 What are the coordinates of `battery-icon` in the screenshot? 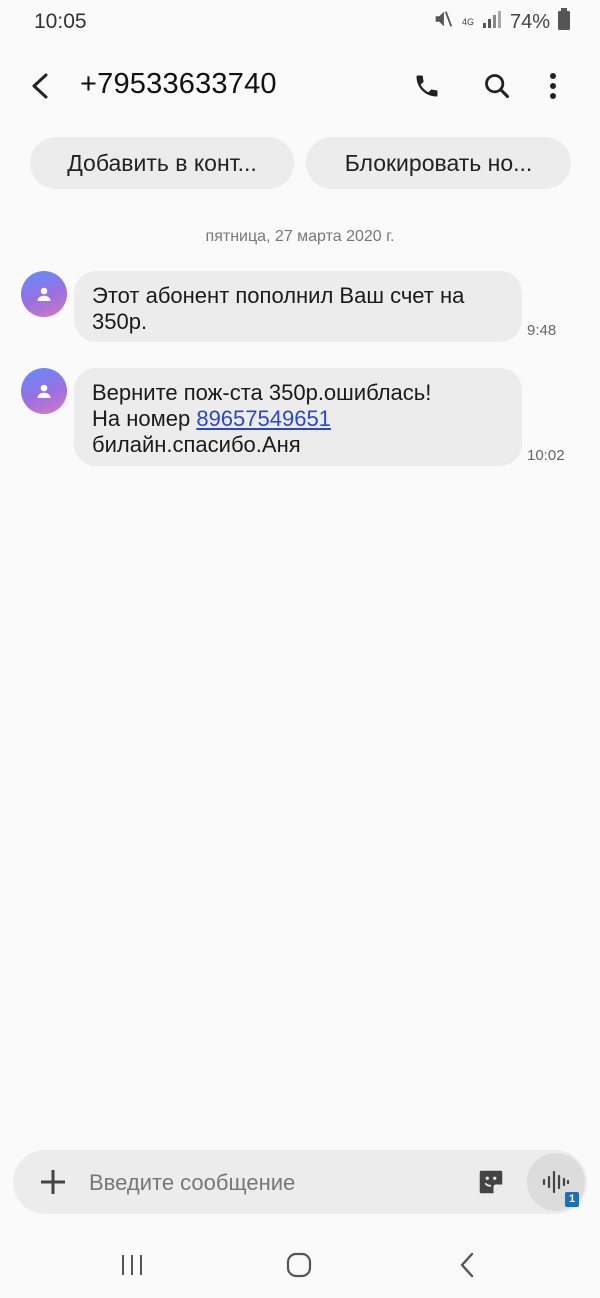 It's located at (564, 22).